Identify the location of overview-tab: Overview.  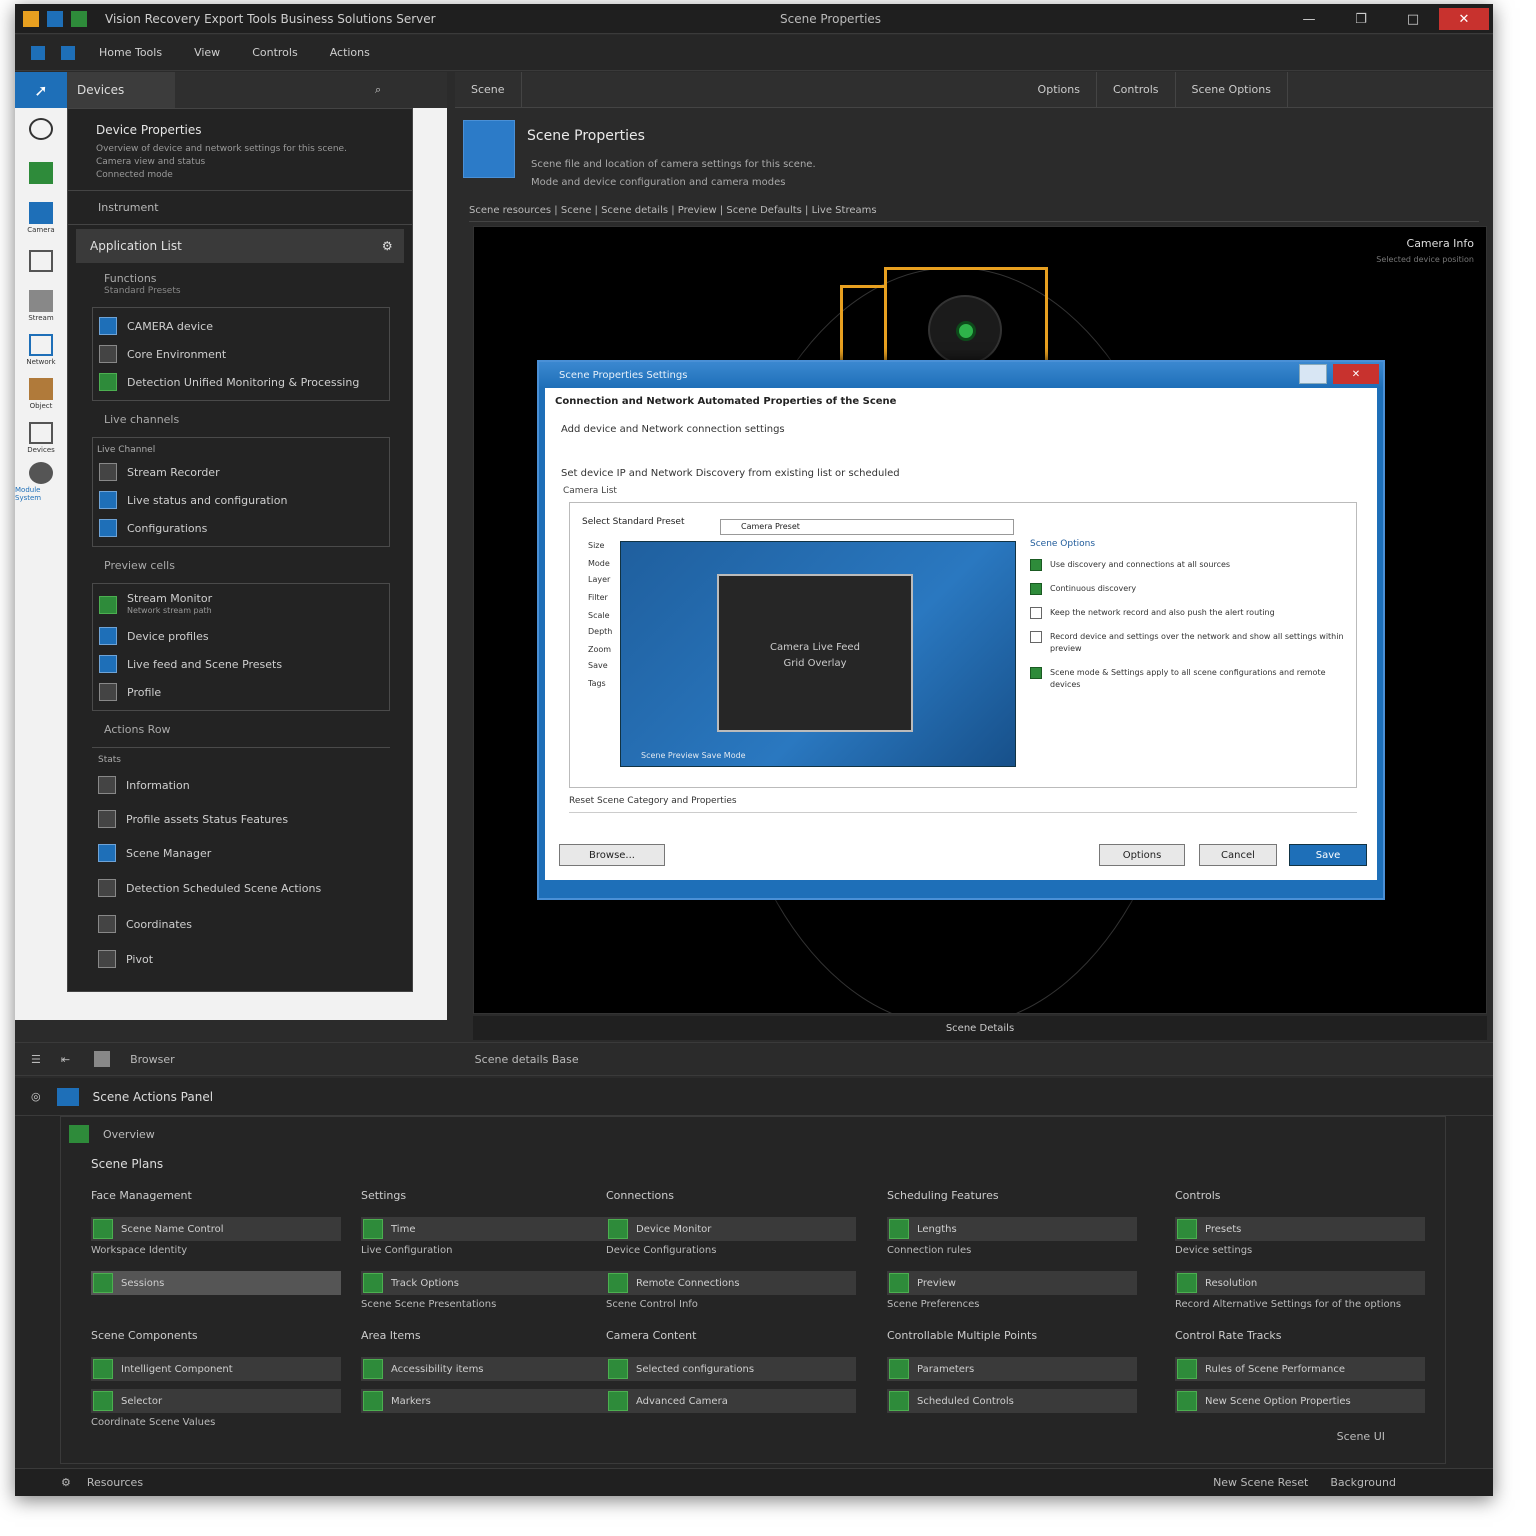
(112, 1134).